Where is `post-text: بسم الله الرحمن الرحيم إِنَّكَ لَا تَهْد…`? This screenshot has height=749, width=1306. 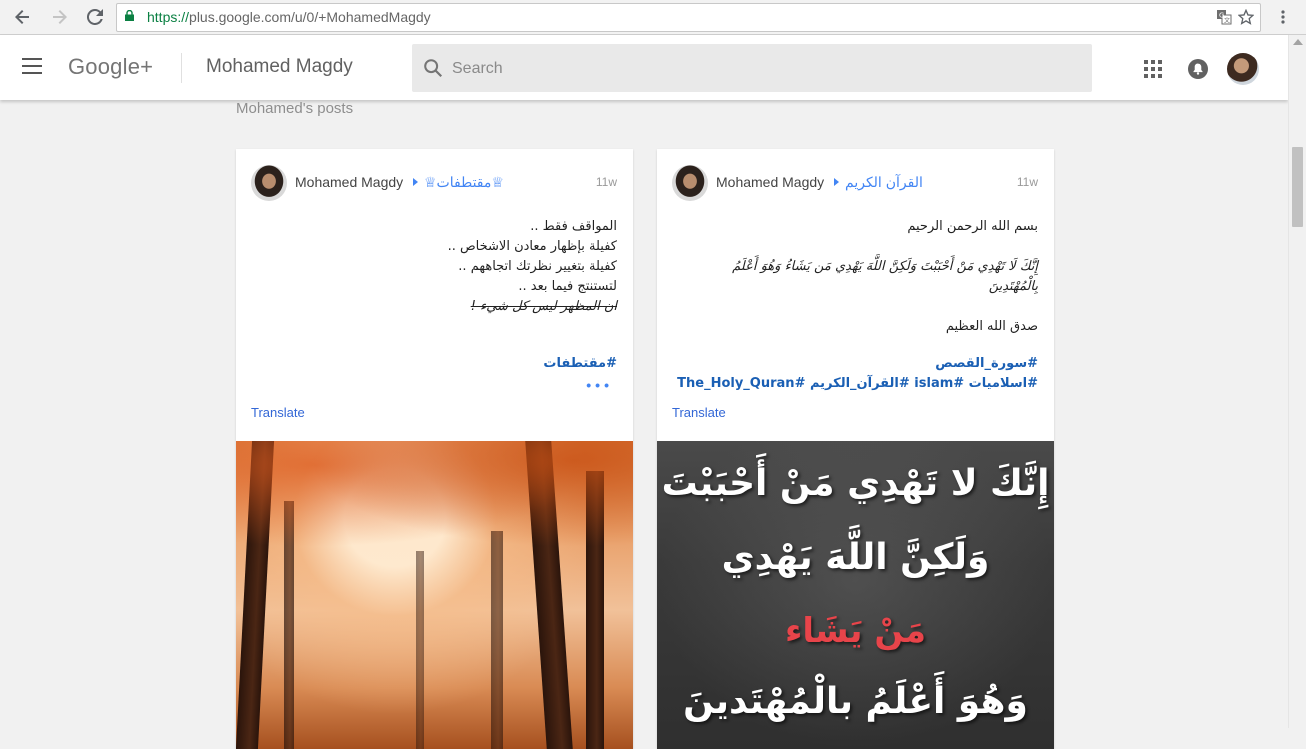 post-text: بسم الله الرحمن الرحيم إِنَّكَ لَا تَهْد… is located at coordinates (855, 277).